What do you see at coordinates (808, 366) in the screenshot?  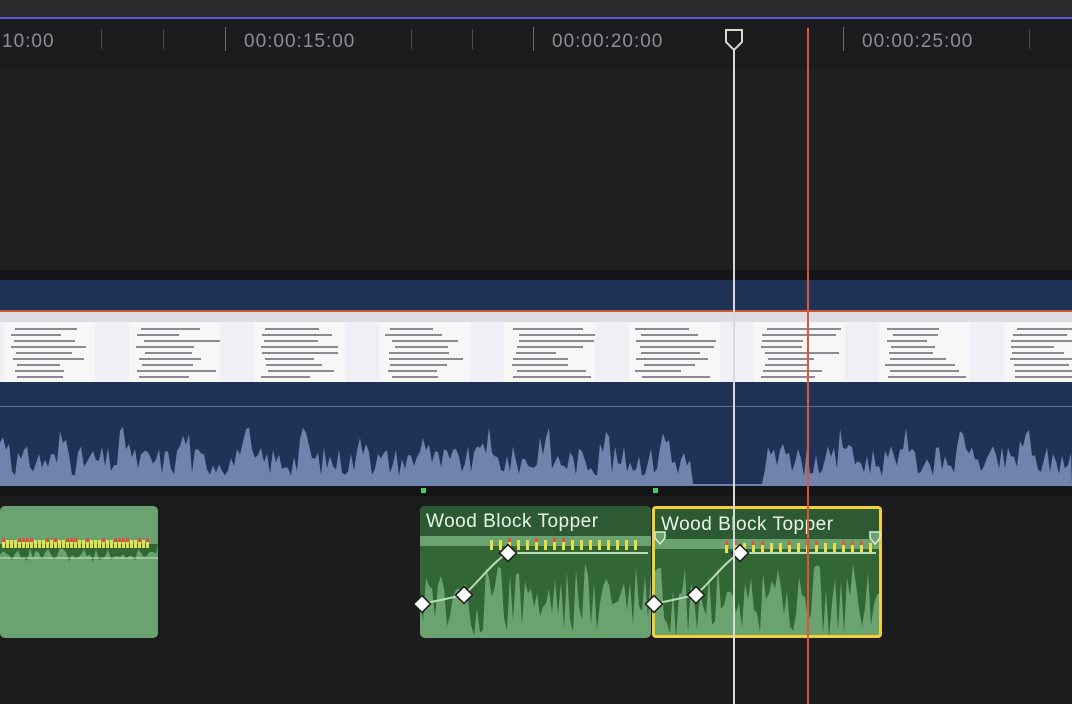 I see `playhead-line` at bounding box center [808, 366].